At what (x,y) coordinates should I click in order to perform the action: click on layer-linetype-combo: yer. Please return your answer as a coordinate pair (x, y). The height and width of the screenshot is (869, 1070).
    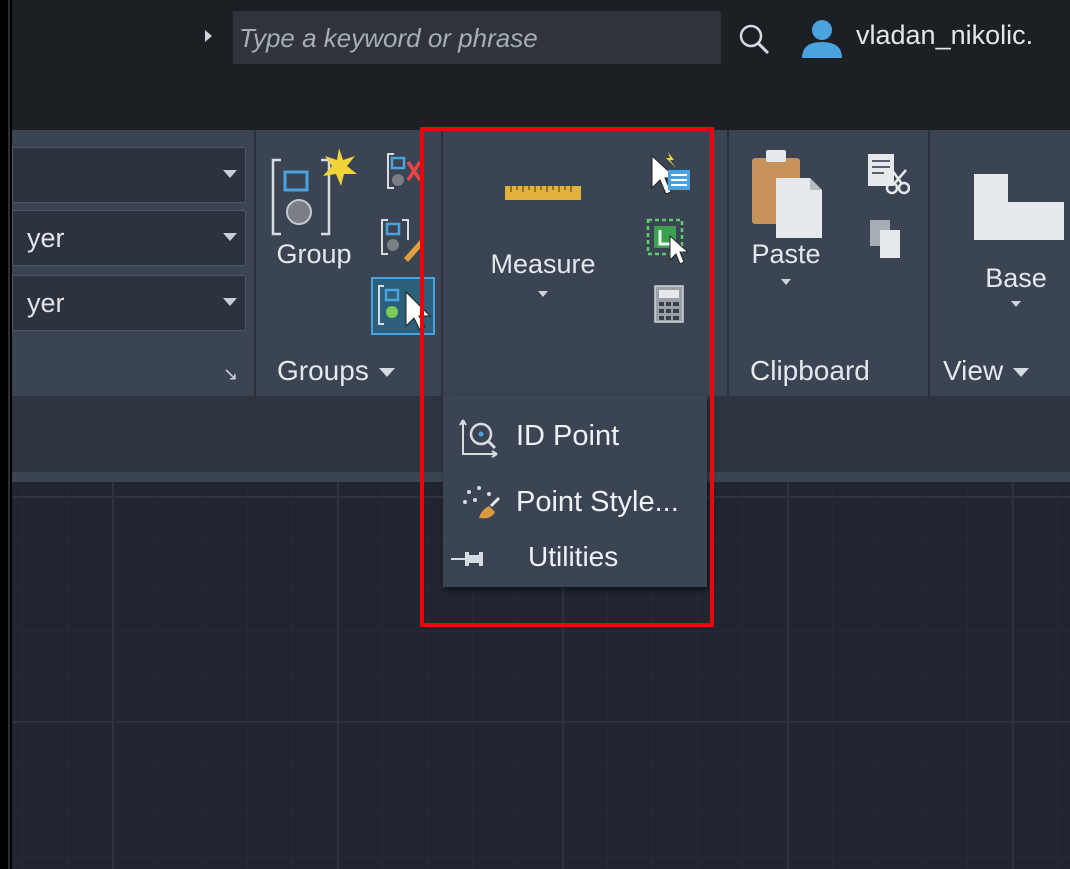
    Looking at the image, I should click on (129, 303).